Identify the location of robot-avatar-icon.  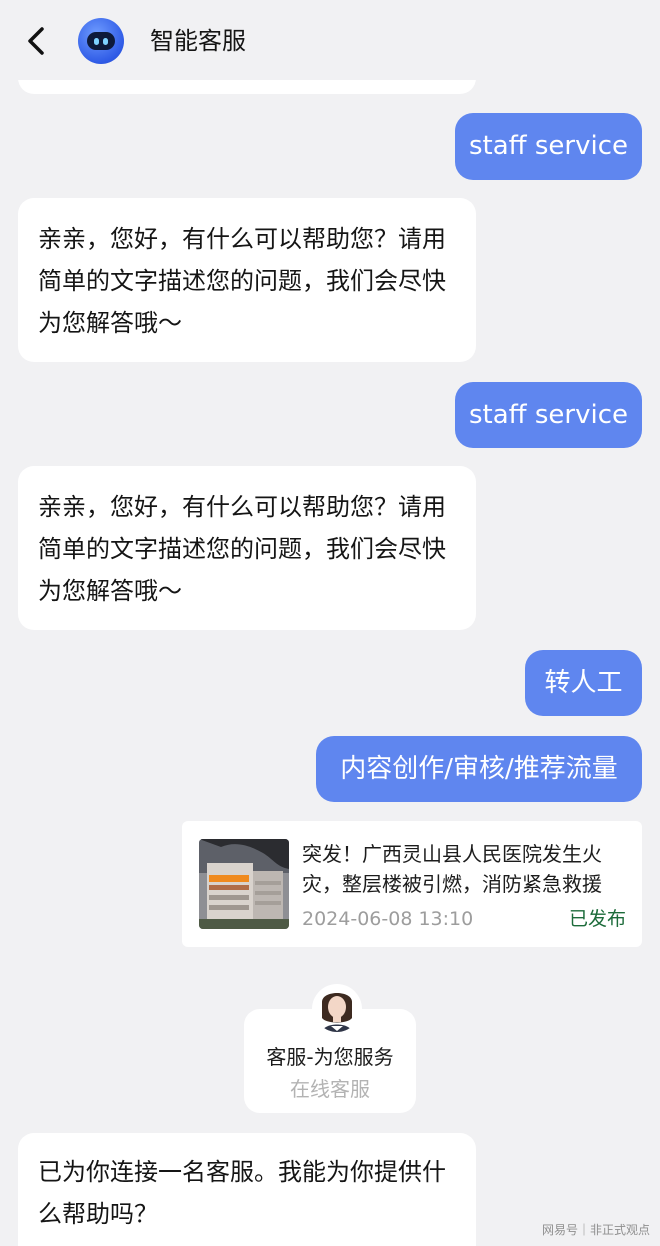
(101, 41).